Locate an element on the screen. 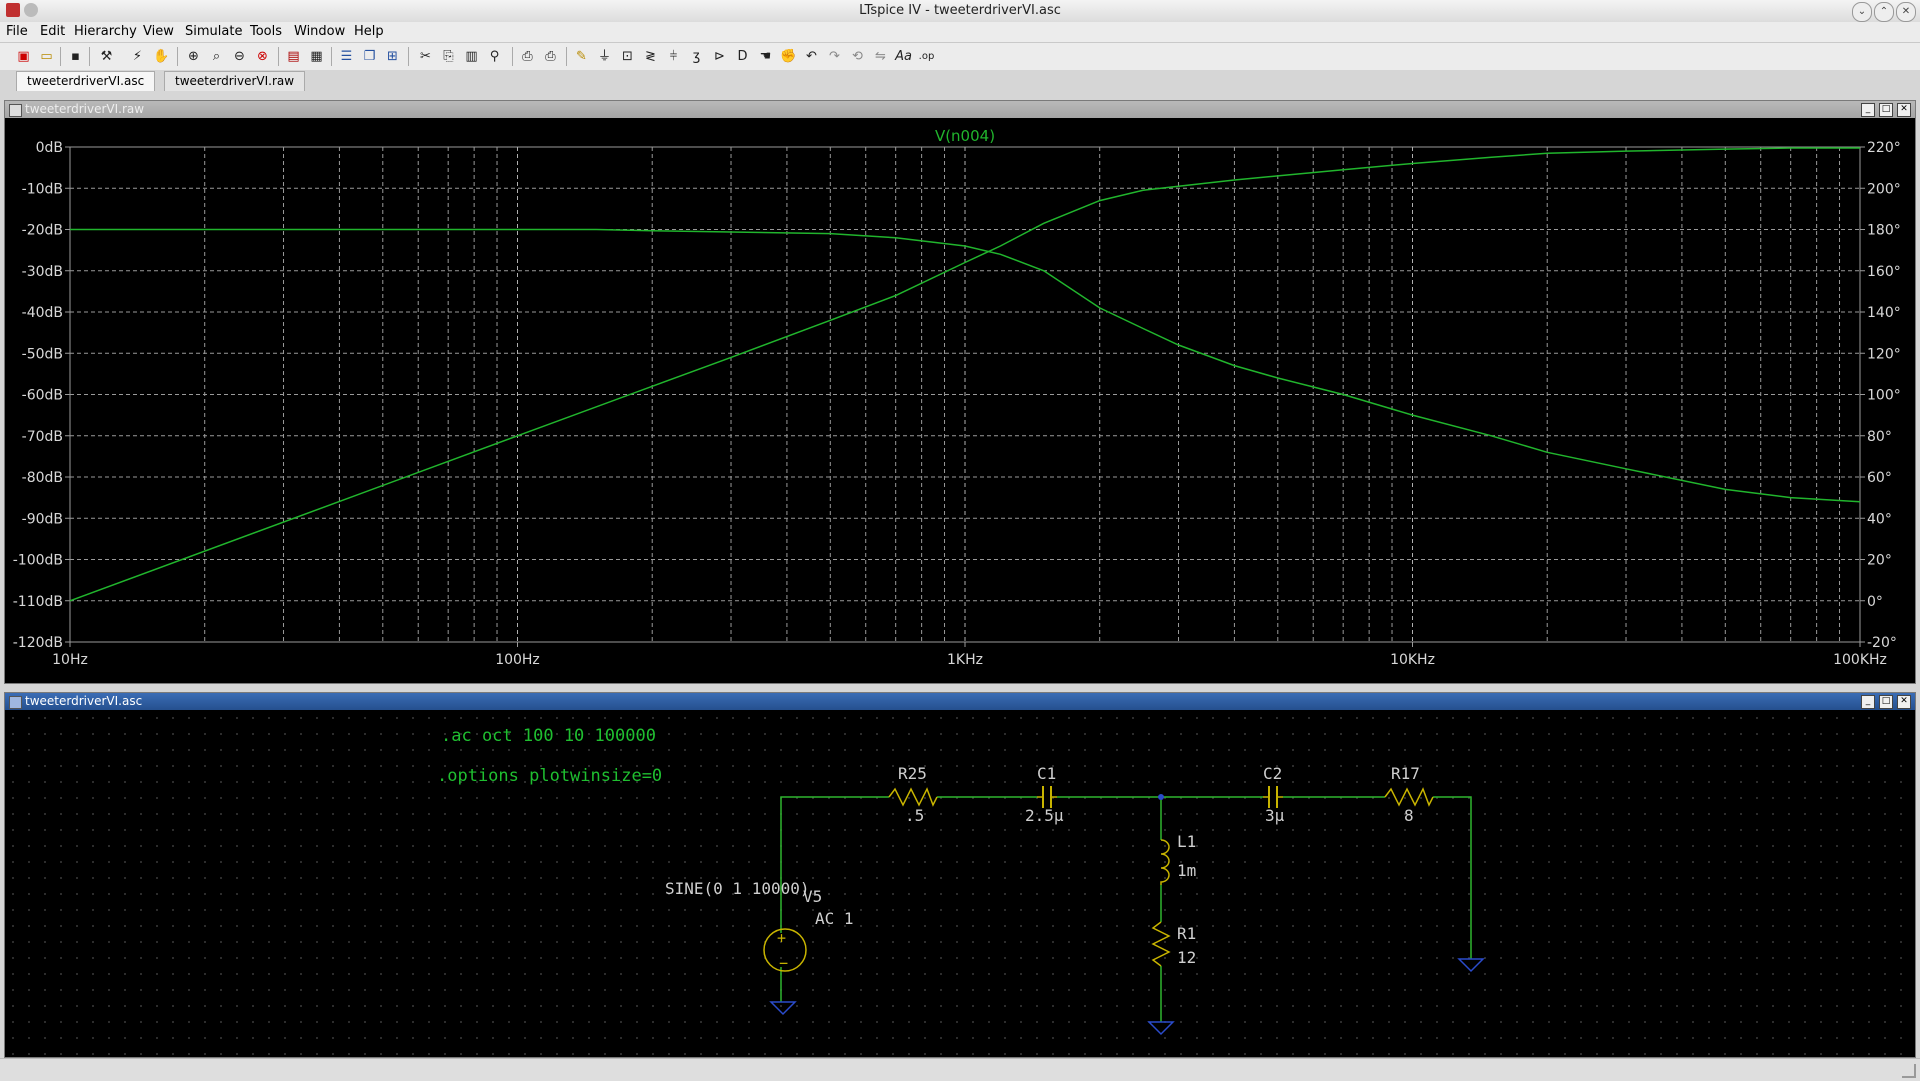 The image size is (1920, 1081). resistor-r17-symbol is located at coordinates (1409, 797).